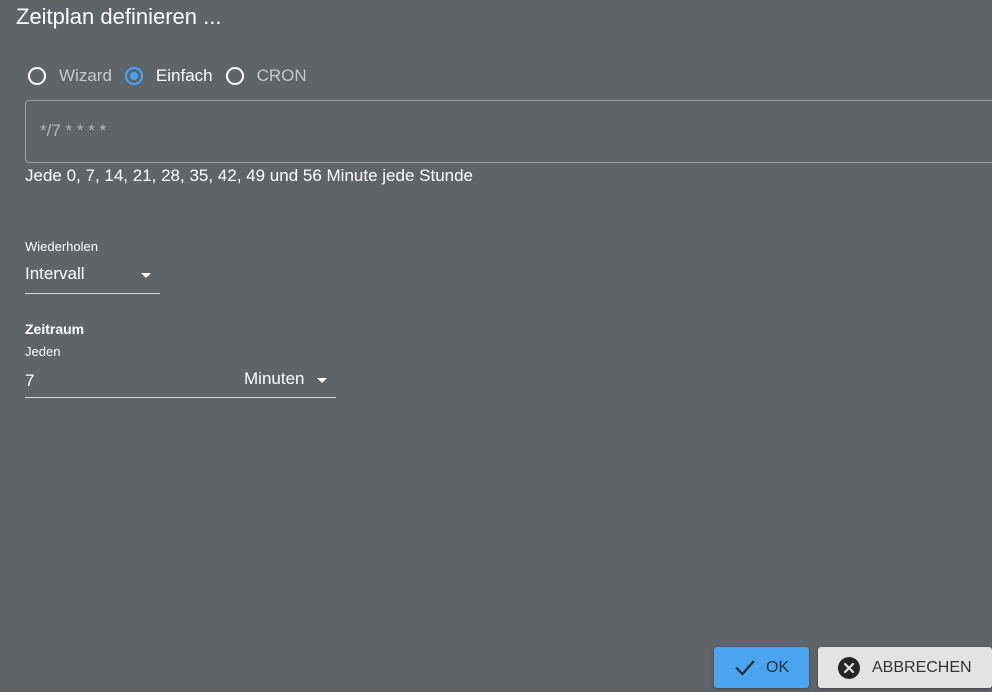 Image resolution: width=992 pixels, height=692 pixels. Describe the element at coordinates (92, 279) in the screenshot. I see `repeat-select: Intervall` at that location.